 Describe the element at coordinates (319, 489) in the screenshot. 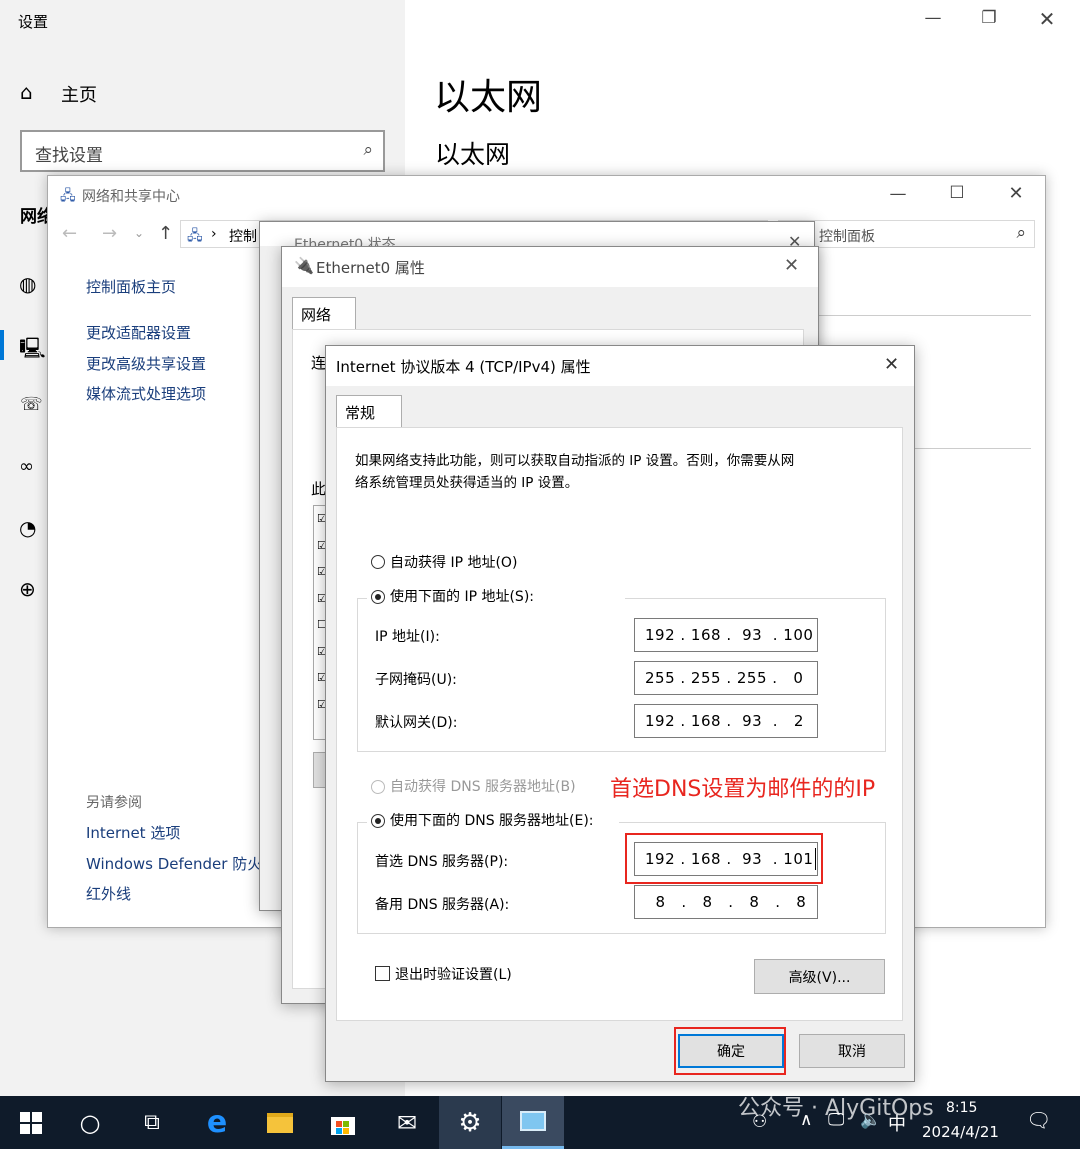

I see `items-label: 此` at that location.